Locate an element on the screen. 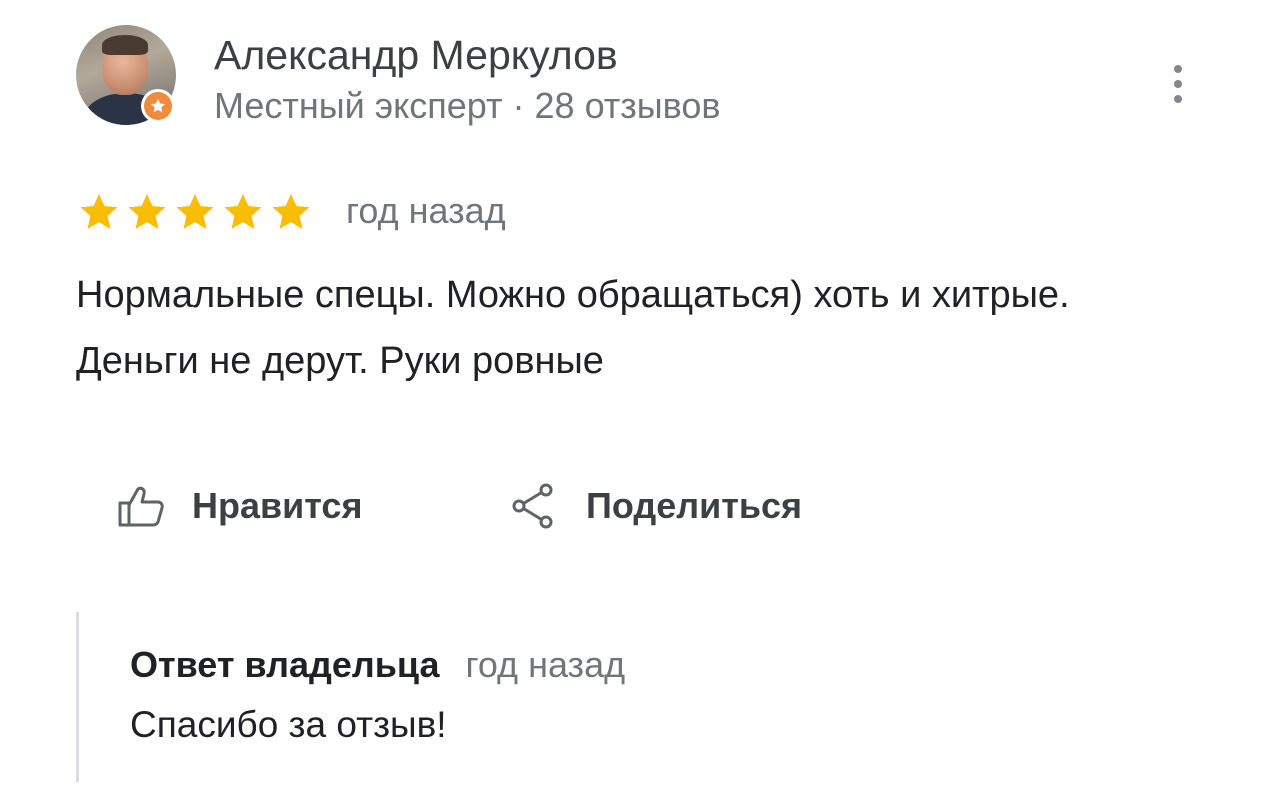 The height and width of the screenshot is (809, 1280). share-label: Поделиться is located at coordinates (694, 505).